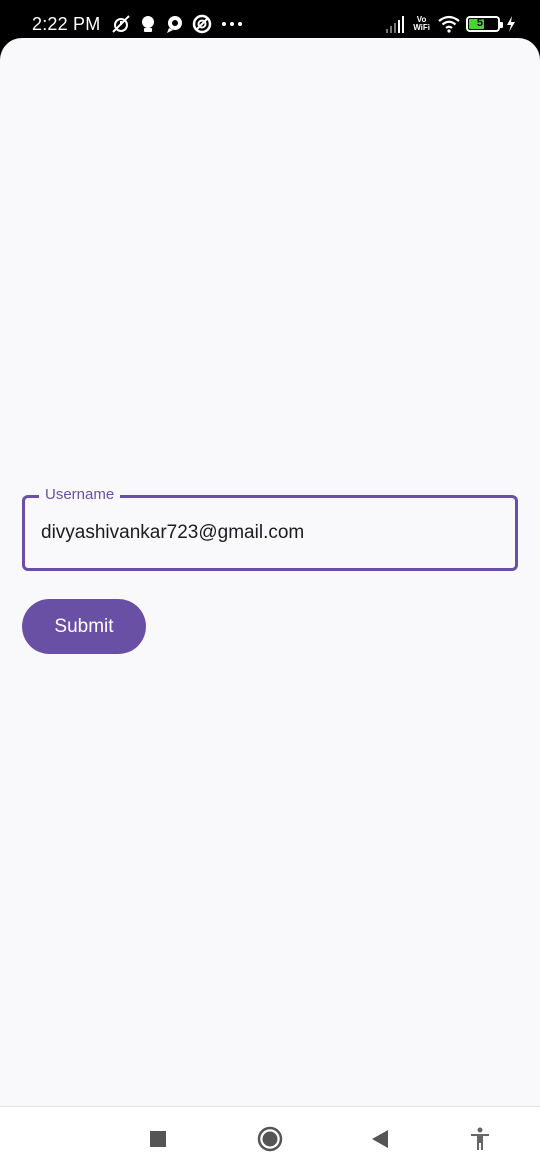  Describe the element at coordinates (511, 24) in the screenshot. I see `charging-bolt-icon` at that location.